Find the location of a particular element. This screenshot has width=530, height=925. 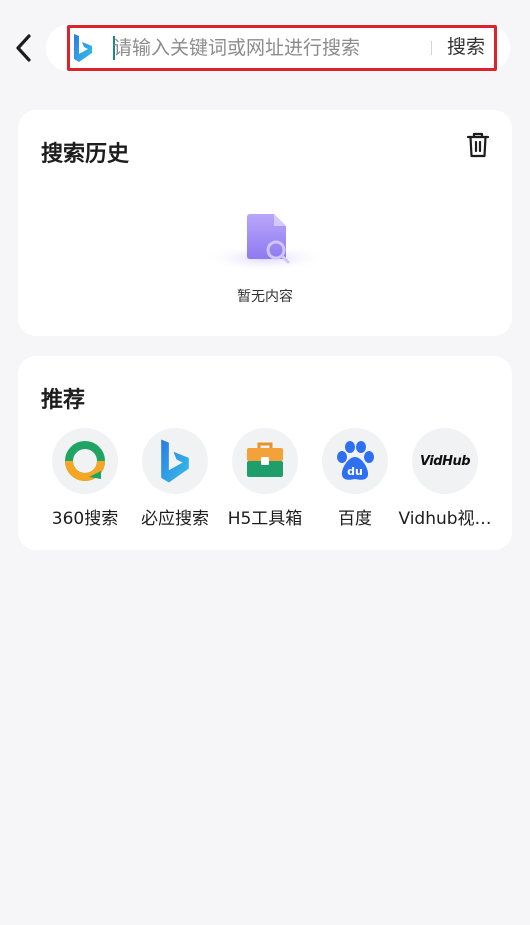

svg-text: du is located at coordinates (355, 471).